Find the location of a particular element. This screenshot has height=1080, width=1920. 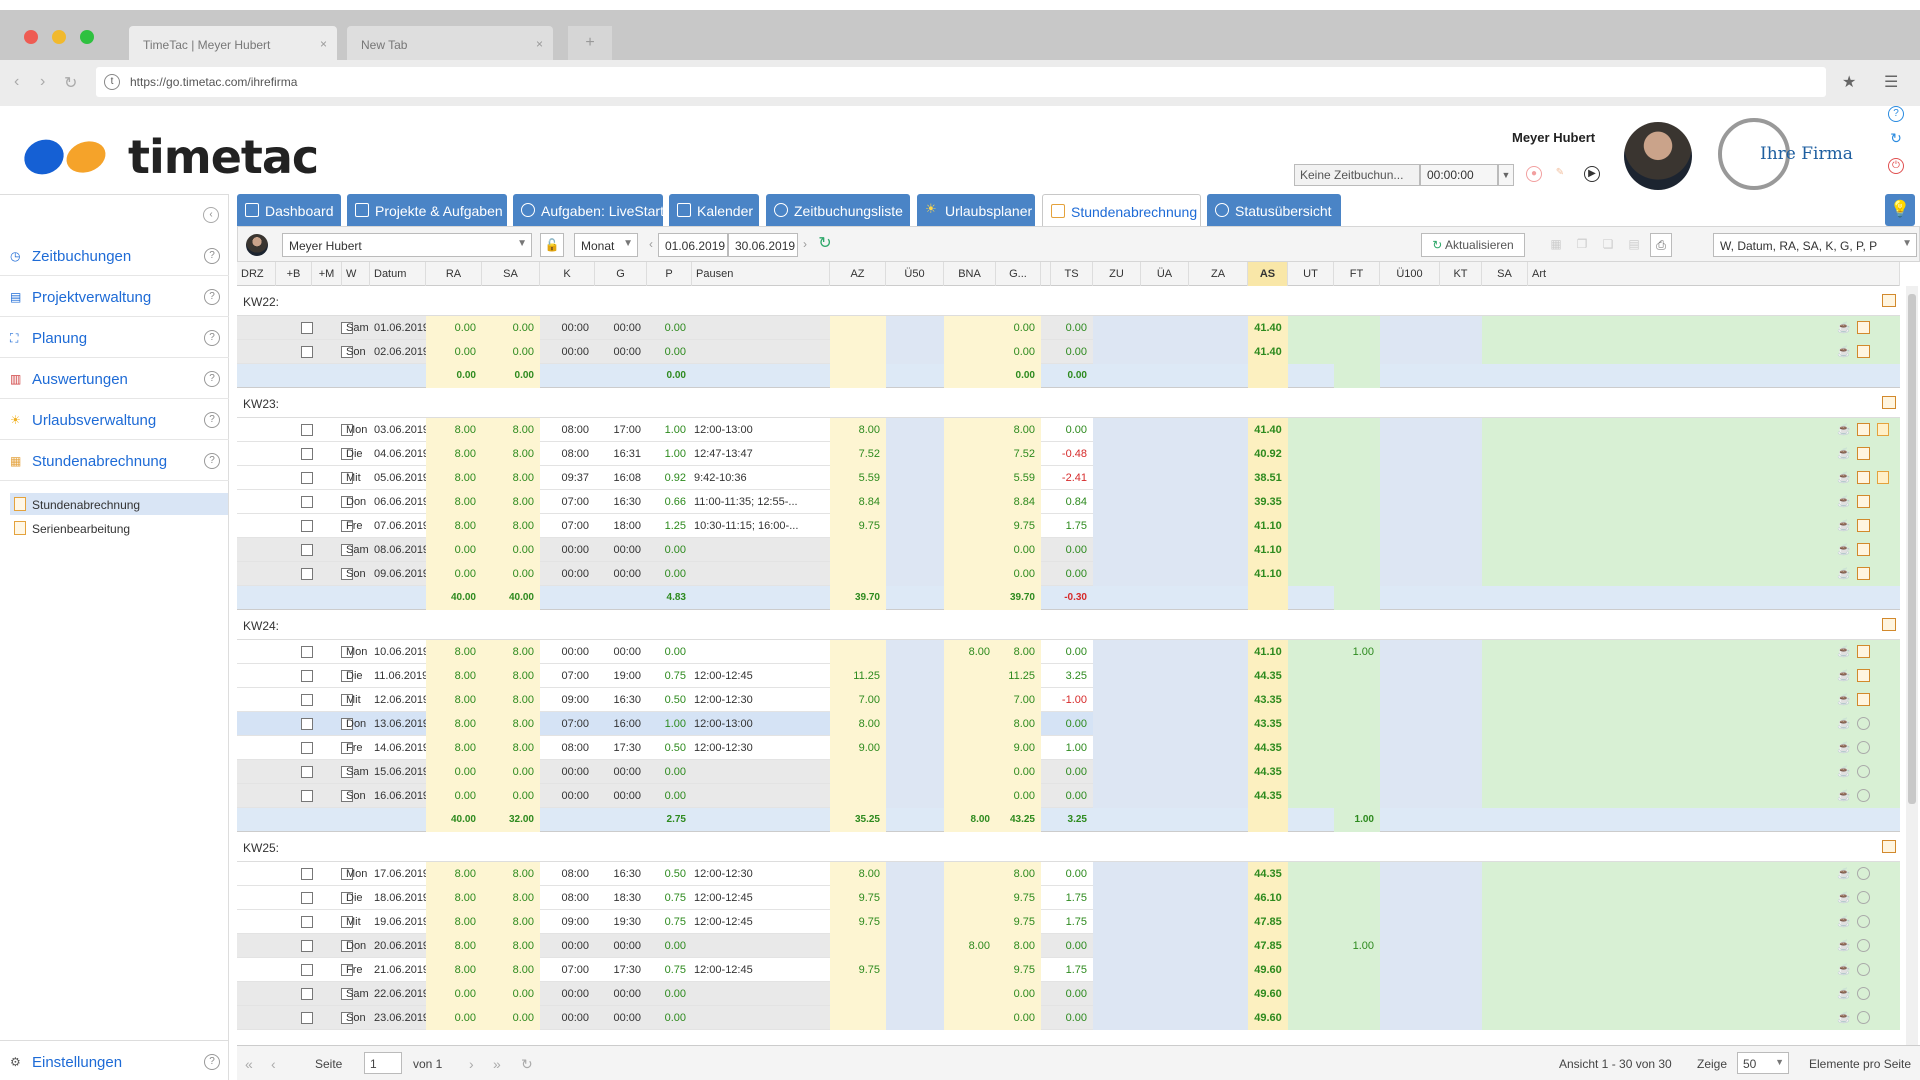

last-page-icon: » is located at coordinates (497, 1064).